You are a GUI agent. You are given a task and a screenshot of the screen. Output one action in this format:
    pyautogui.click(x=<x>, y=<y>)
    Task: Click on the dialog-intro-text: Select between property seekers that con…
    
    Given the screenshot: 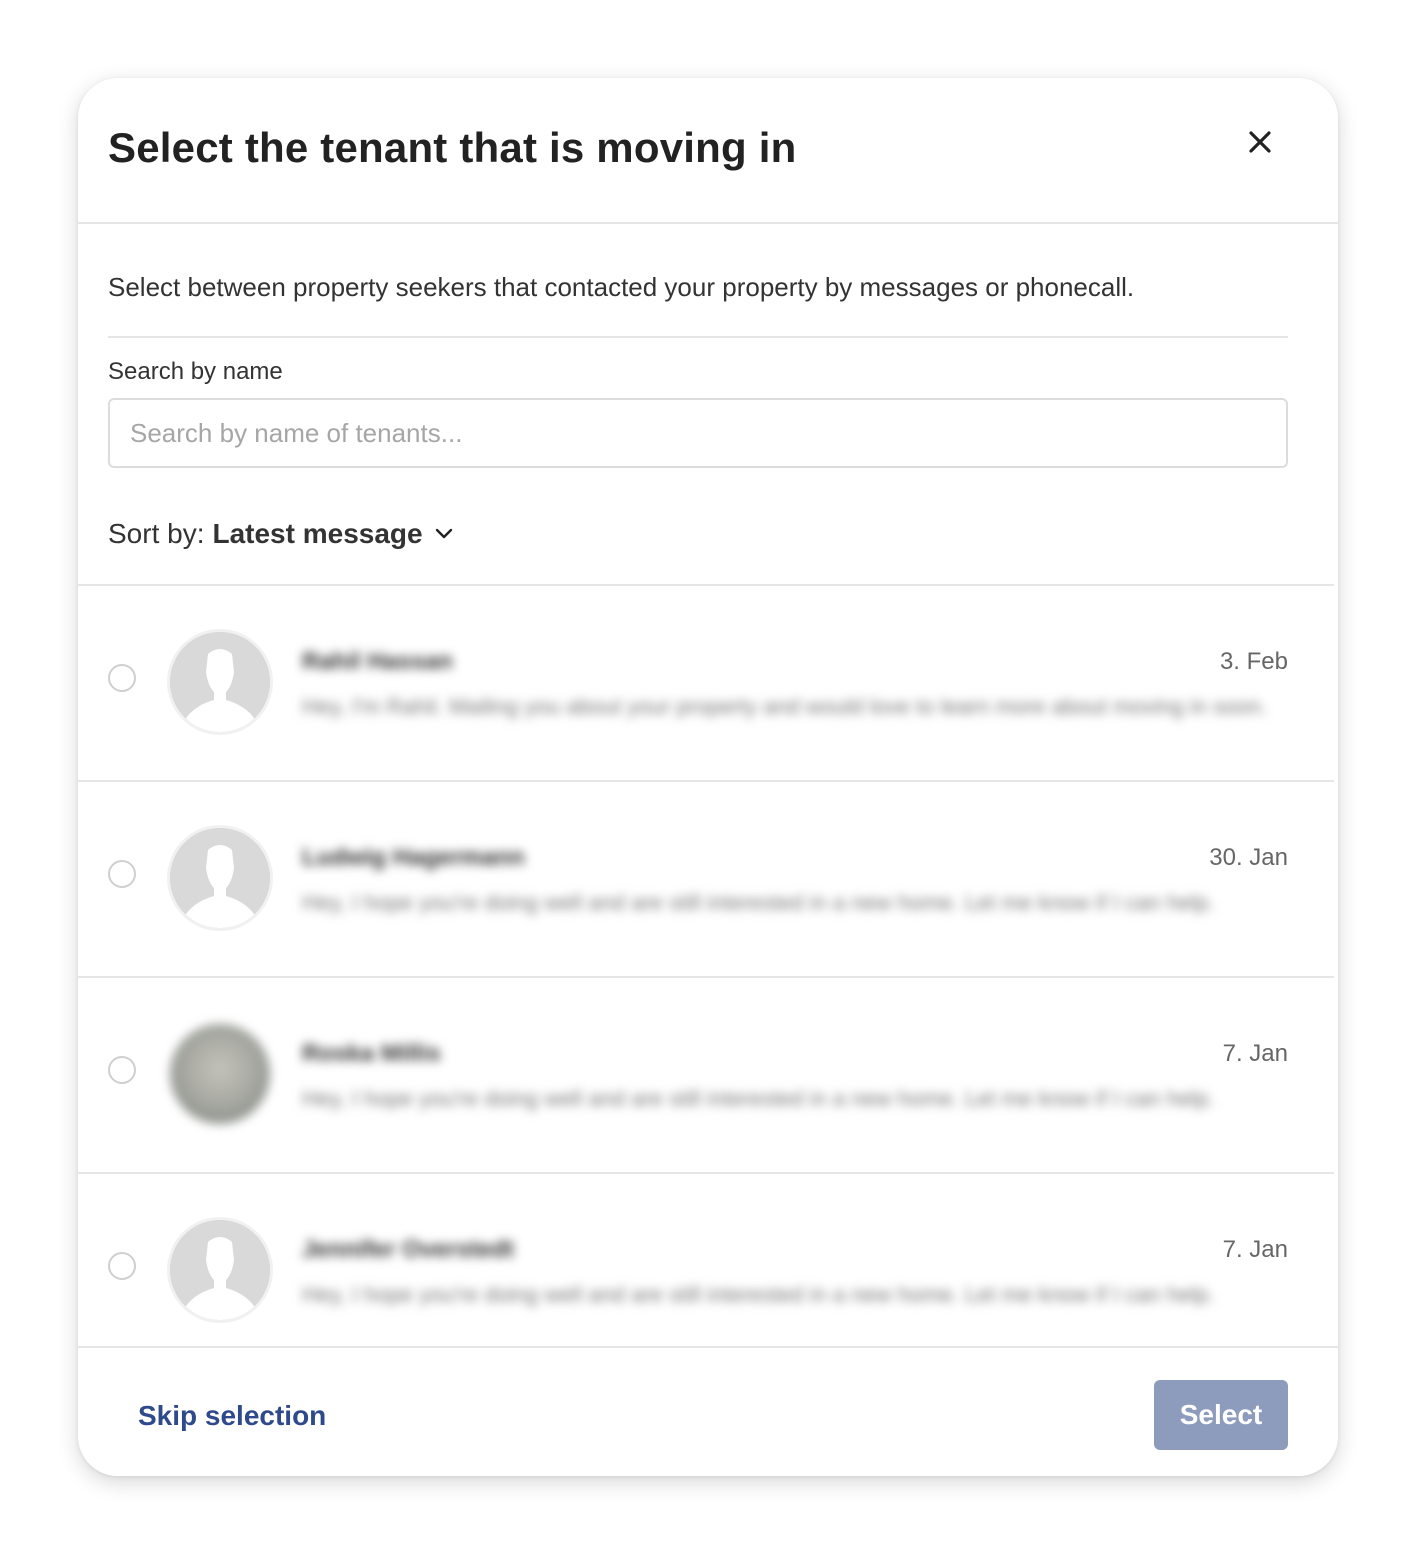 What is the action you would take?
    pyautogui.click(x=621, y=287)
    